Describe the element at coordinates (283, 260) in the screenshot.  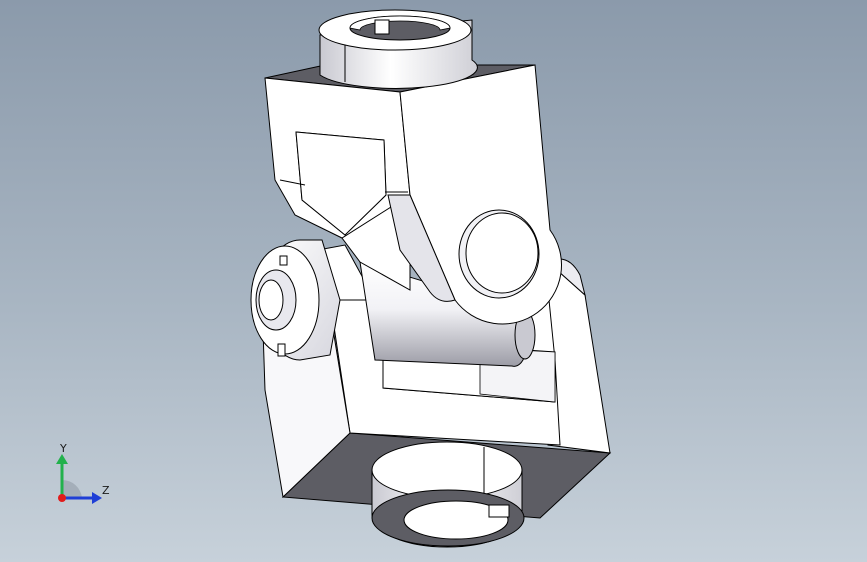
I see `left-pin-key-top` at that location.